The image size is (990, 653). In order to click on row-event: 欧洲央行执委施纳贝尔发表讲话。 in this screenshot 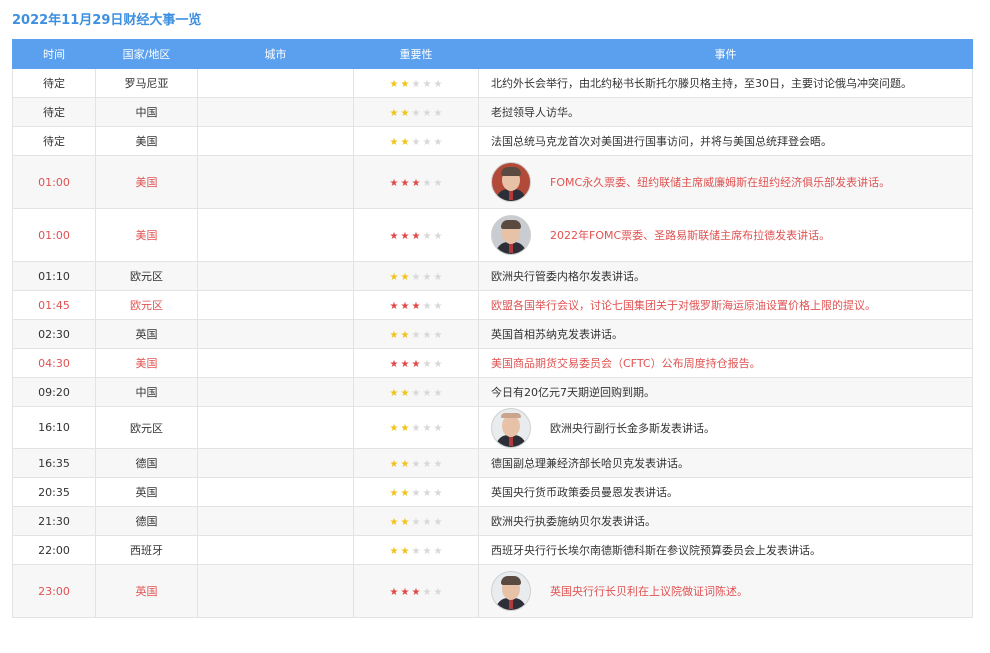, I will do `click(725, 521)`.